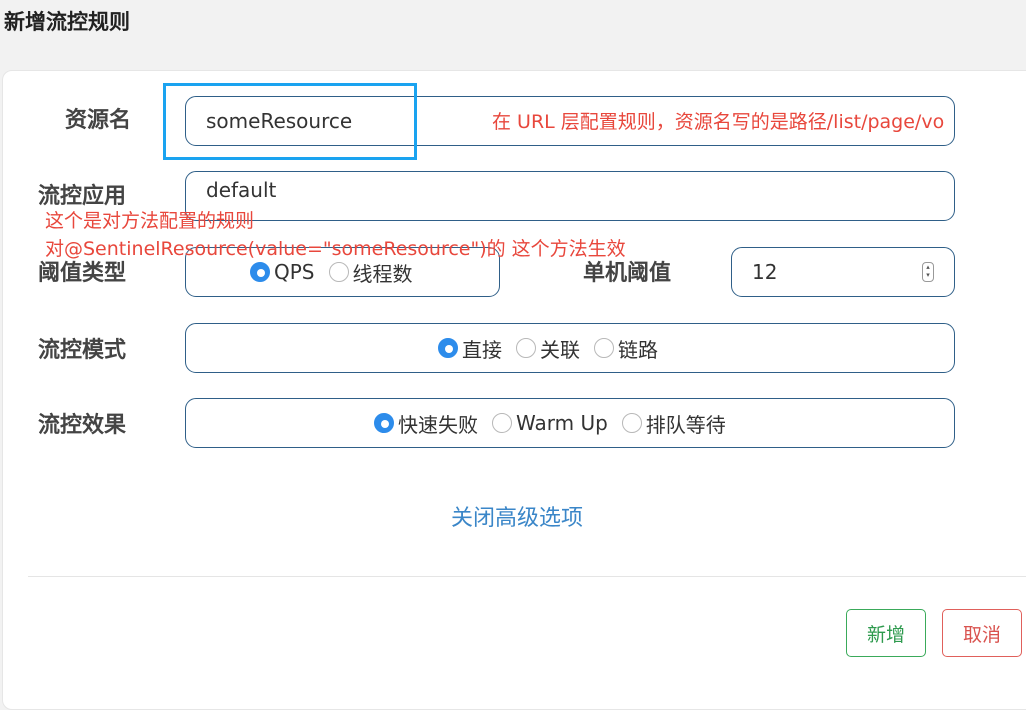 The height and width of the screenshot is (710, 1026). I want to click on close-advanced-options-link: 关闭高级选项, so click(517, 516).